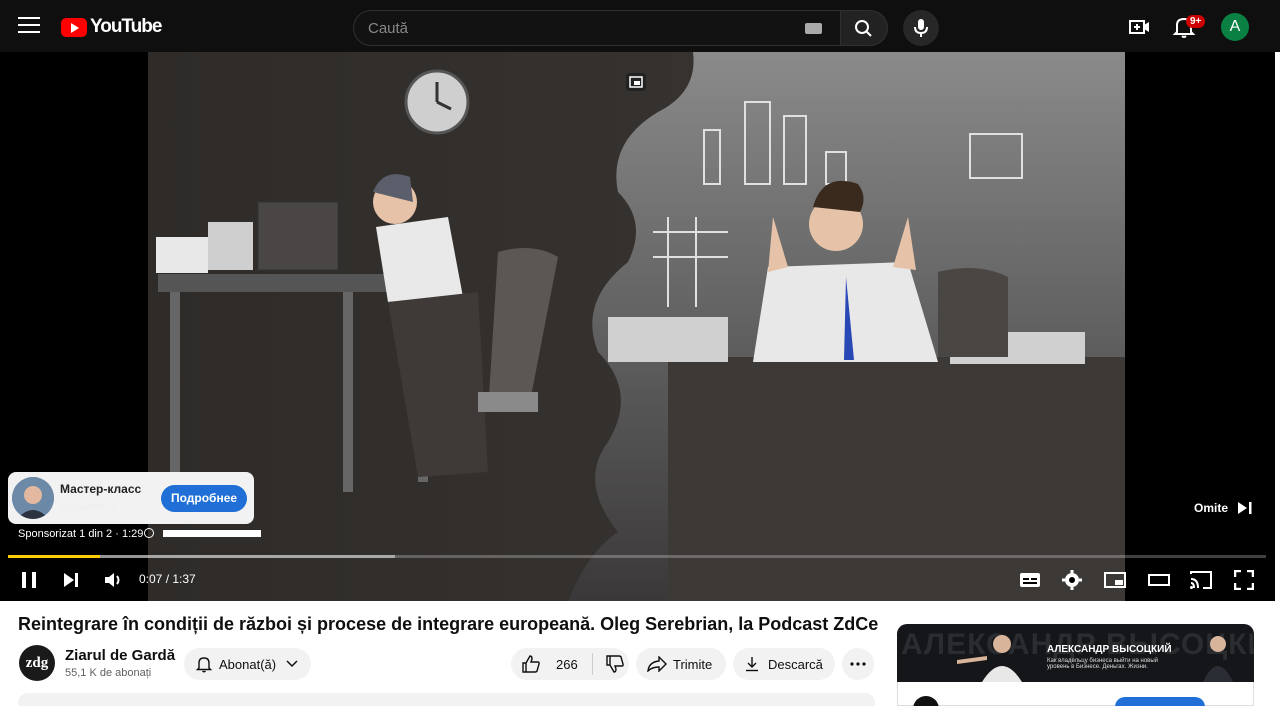  Describe the element at coordinates (71, 580) in the screenshot. I see `next-icon` at that location.